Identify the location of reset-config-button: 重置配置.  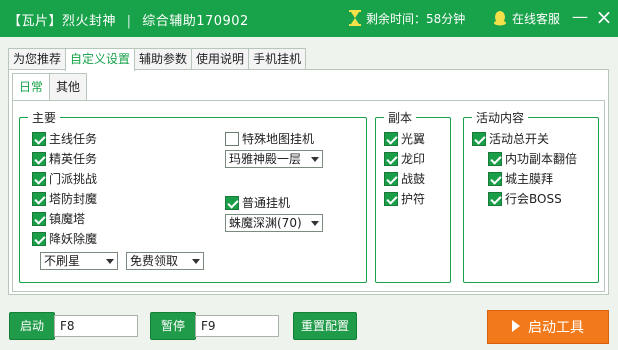
(325, 326).